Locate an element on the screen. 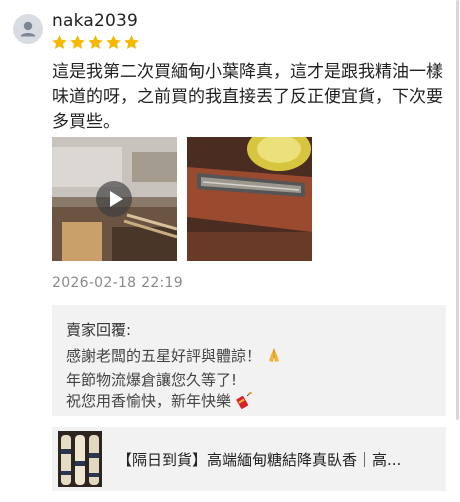 This screenshot has width=460, height=502. folded-hands-icon is located at coordinates (274, 358).